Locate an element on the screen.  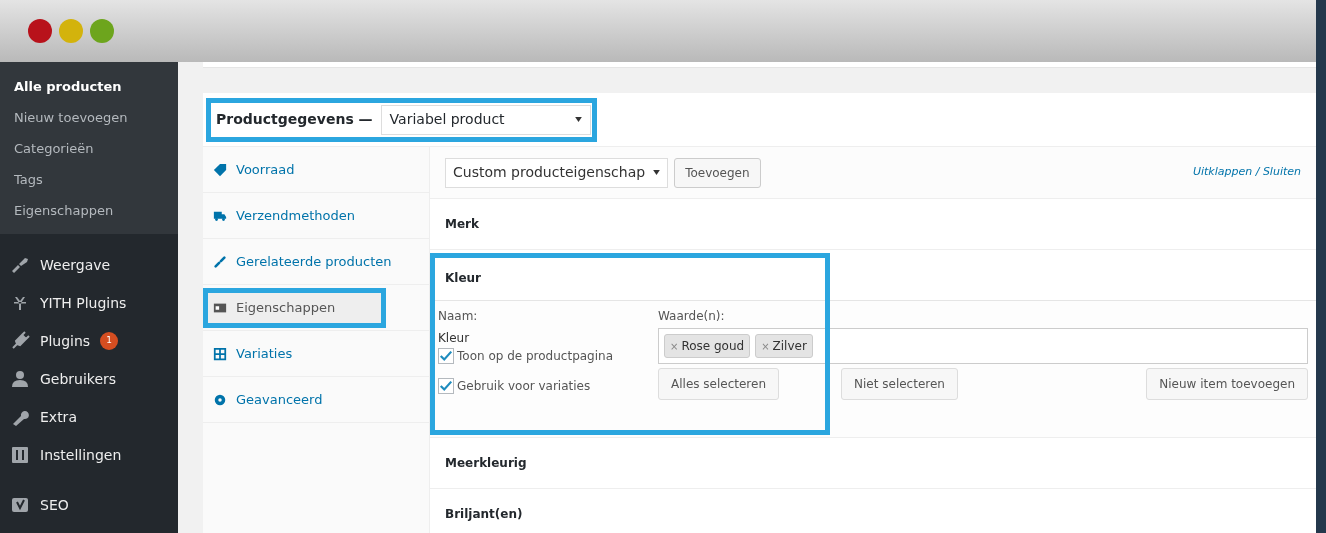
close-icon is located at coordinates (40, 31).